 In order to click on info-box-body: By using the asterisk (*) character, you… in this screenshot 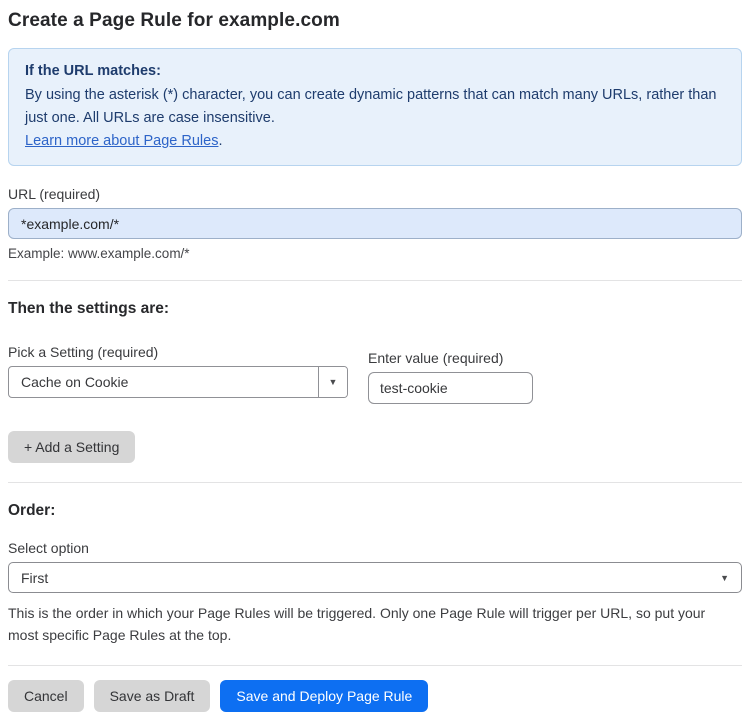, I will do `click(371, 106)`.